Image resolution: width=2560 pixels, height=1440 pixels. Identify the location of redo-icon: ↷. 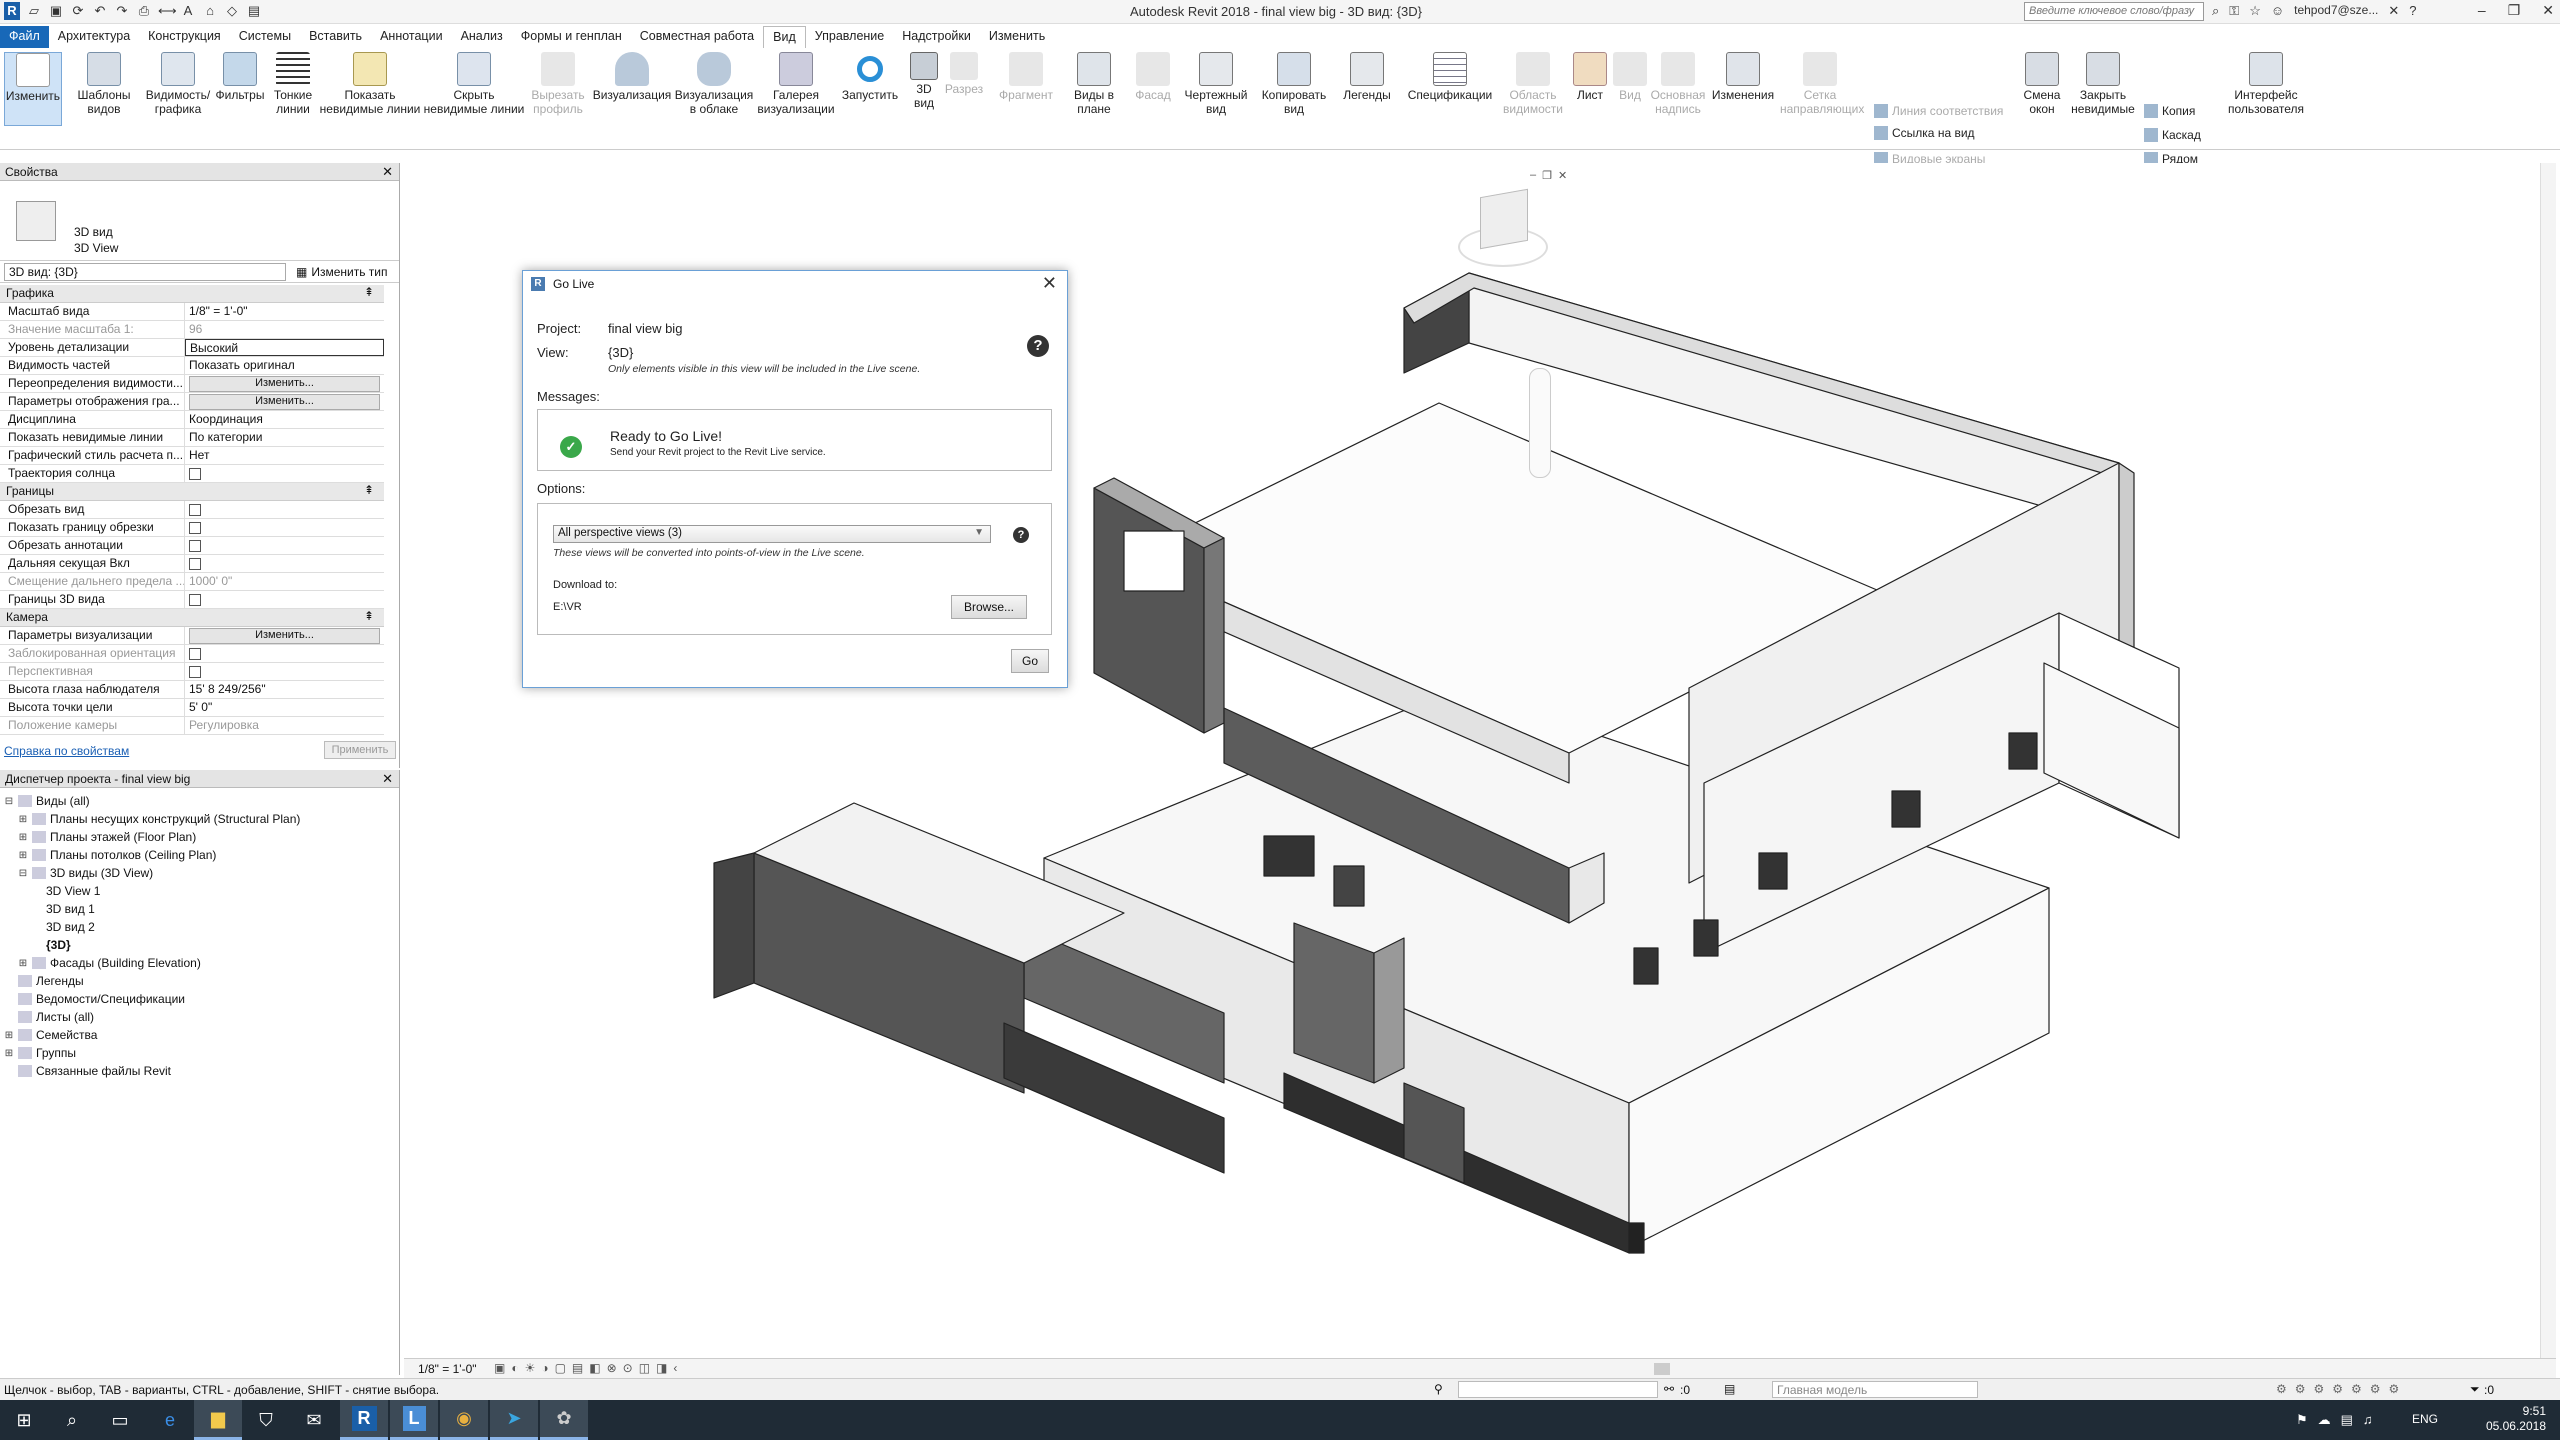
(122, 11).